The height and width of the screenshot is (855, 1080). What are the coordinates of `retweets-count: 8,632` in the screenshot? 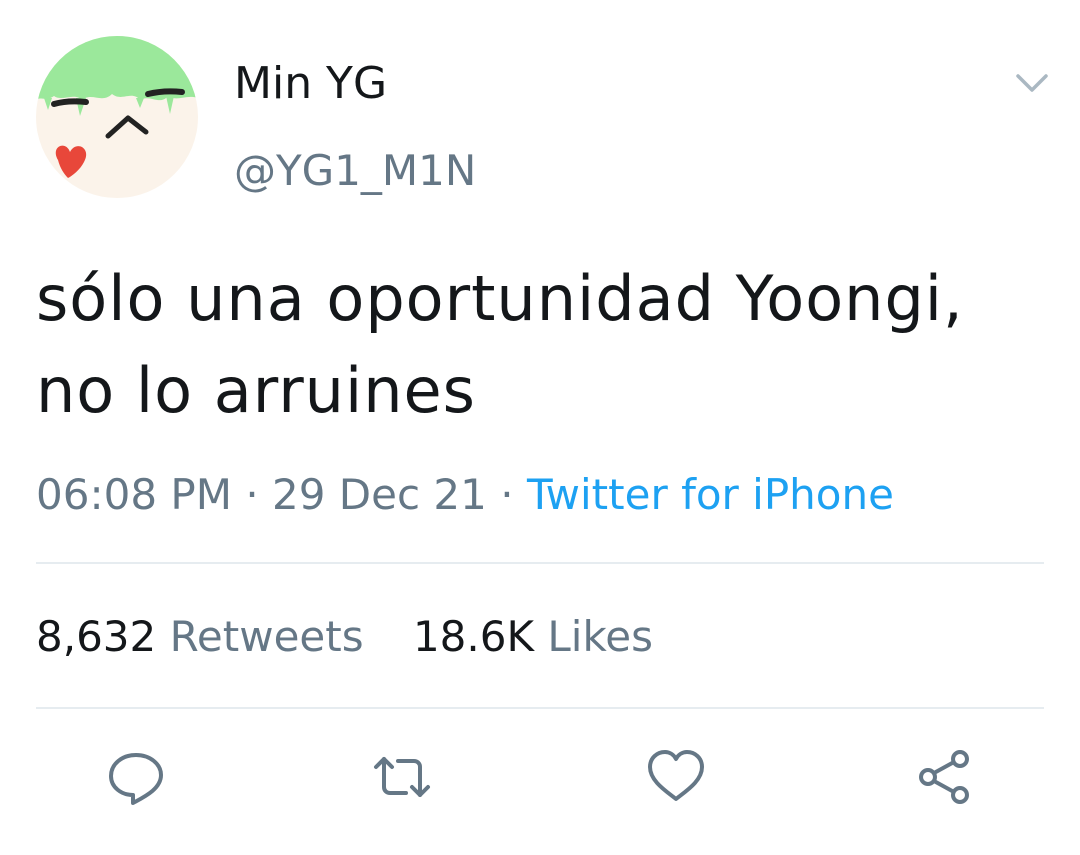 It's located at (96, 636).